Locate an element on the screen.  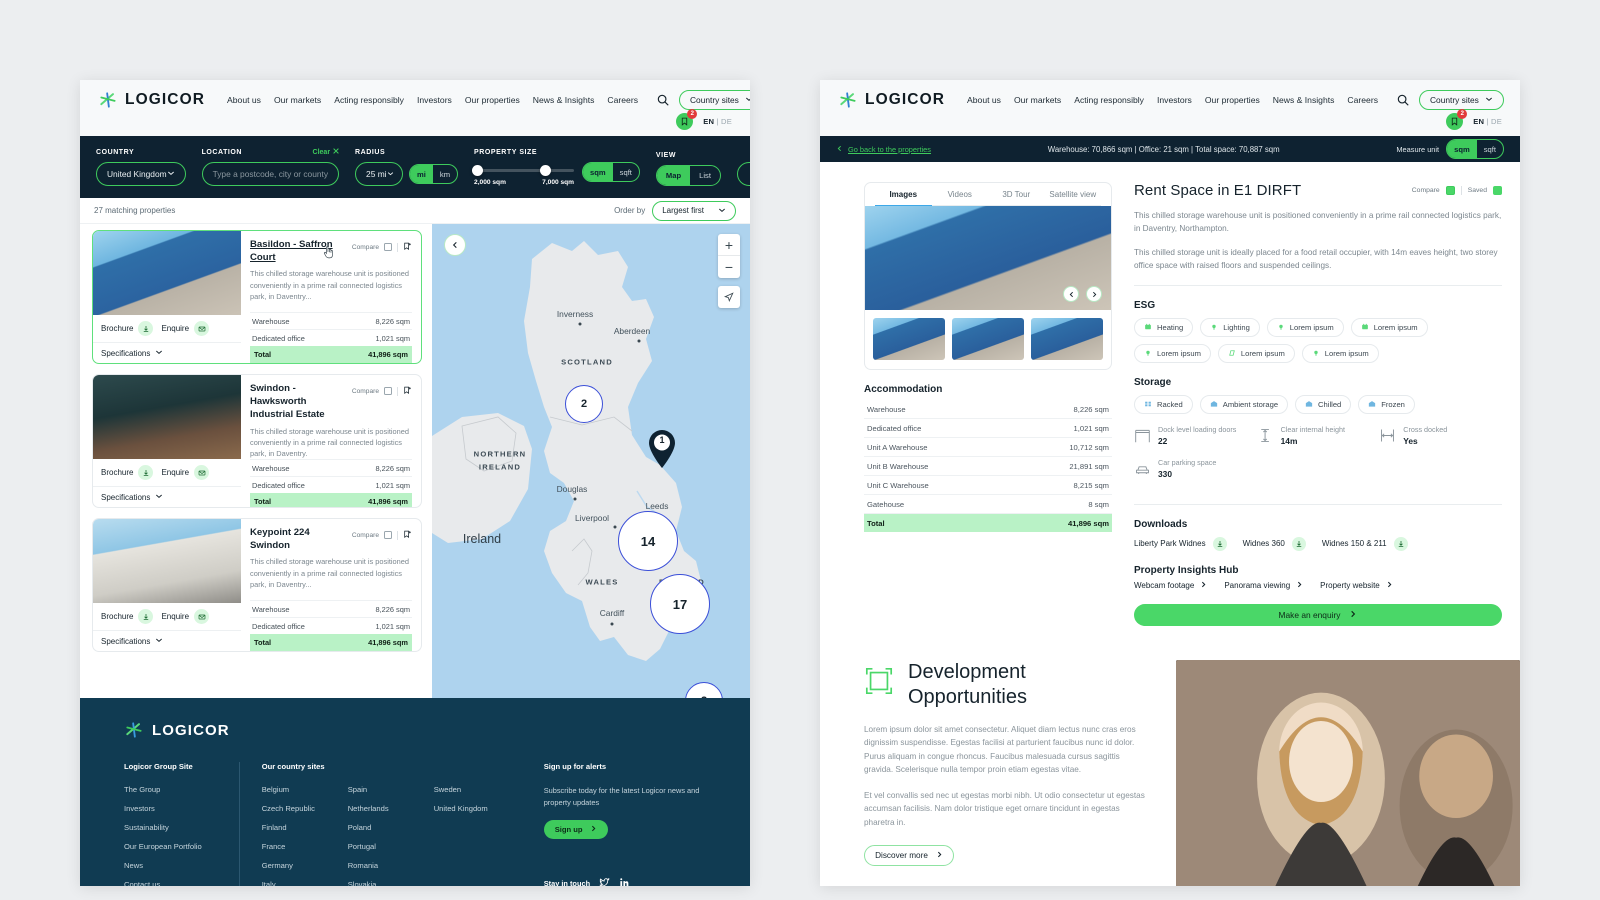
footer-country-belgium: Belgium is located at coordinates (305, 789).